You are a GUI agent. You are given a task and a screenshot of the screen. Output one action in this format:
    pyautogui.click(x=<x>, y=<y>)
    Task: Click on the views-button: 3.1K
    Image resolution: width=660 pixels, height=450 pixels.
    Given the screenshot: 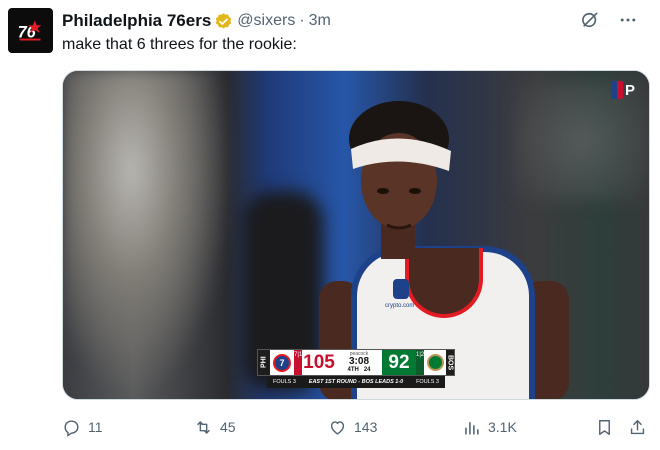 What is the action you would take?
    pyautogui.click(x=489, y=427)
    